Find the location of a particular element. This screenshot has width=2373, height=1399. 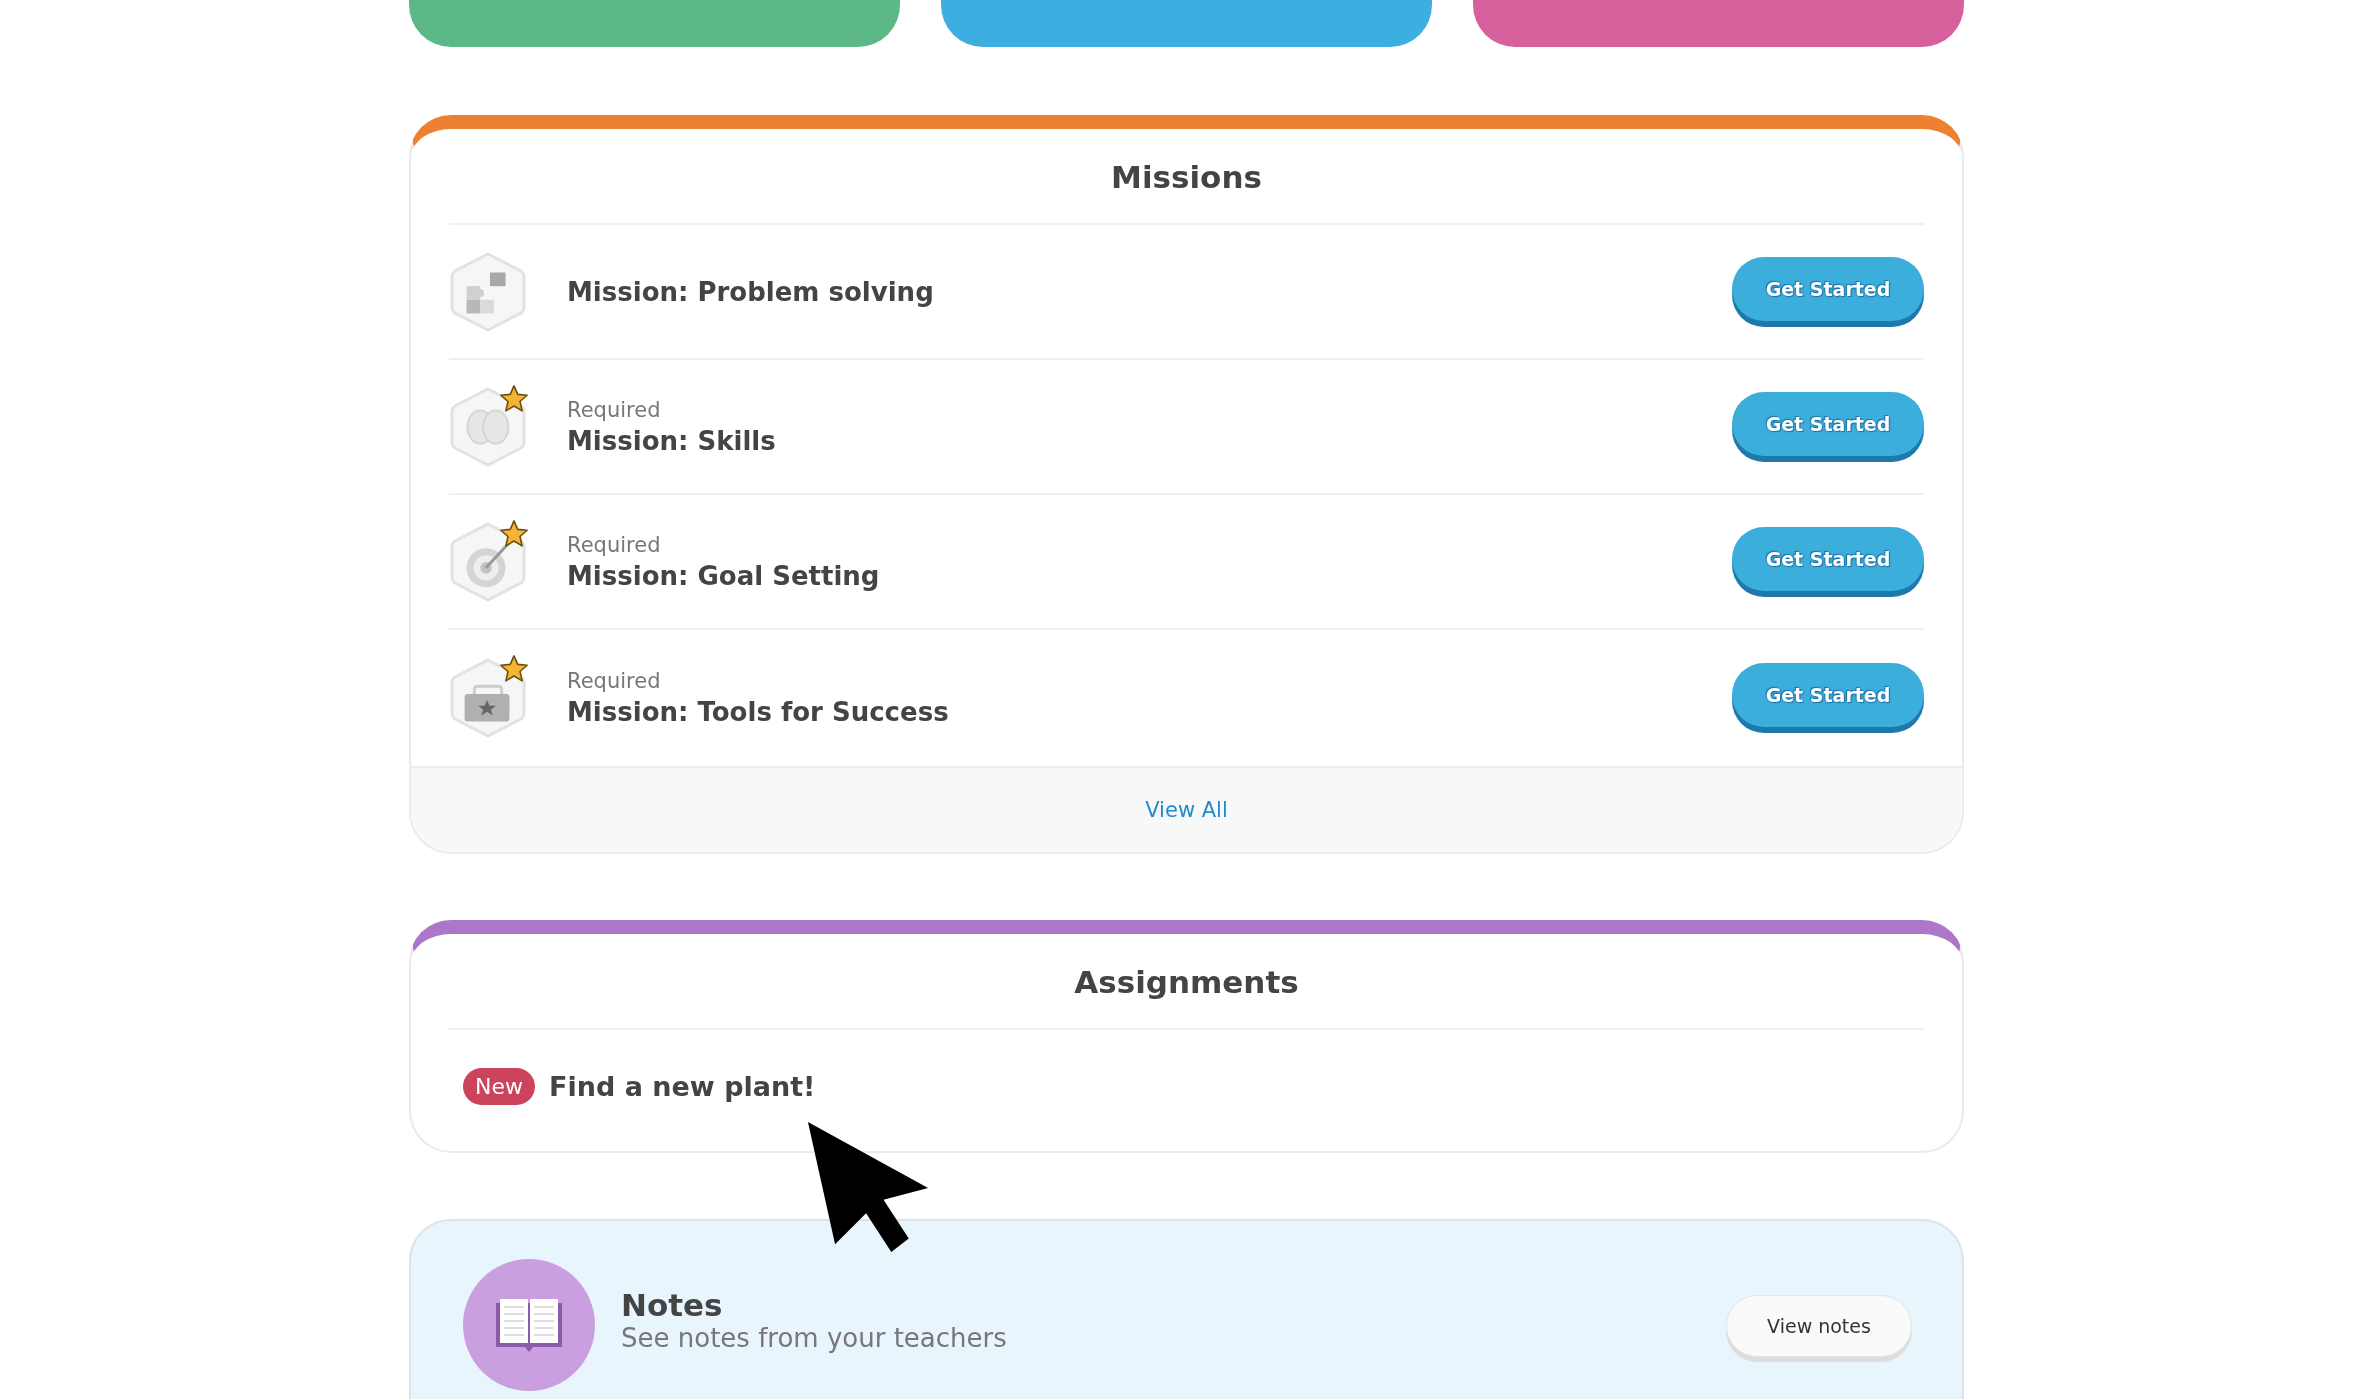

mission-title: Mission: Goal Setting is located at coordinates (724, 575).